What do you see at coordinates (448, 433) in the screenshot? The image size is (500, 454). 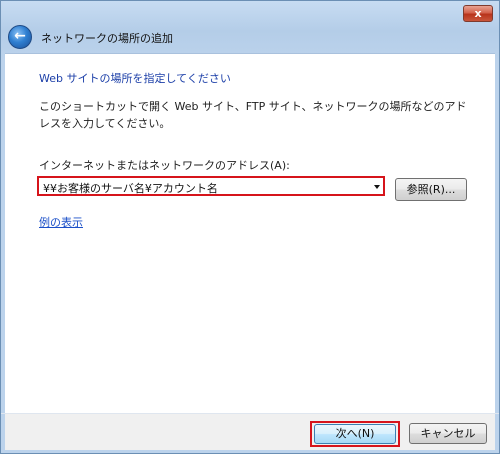 I see `cancel-button: キャンセル` at bounding box center [448, 433].